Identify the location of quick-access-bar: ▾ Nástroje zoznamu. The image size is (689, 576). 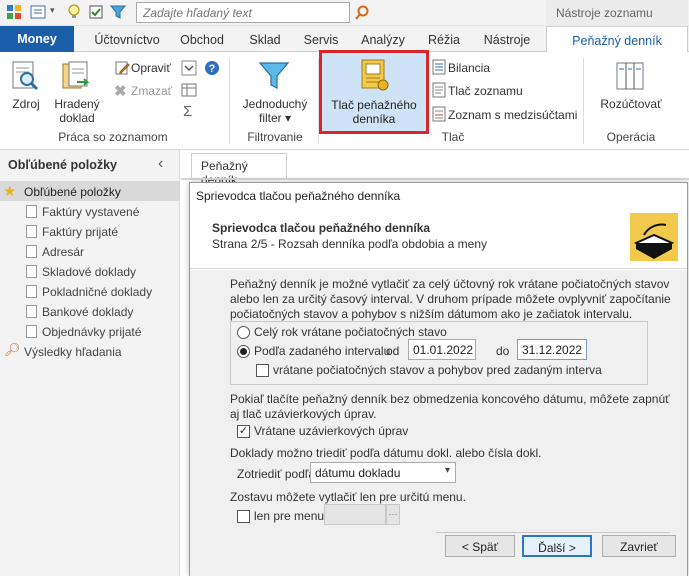
(344, 13).